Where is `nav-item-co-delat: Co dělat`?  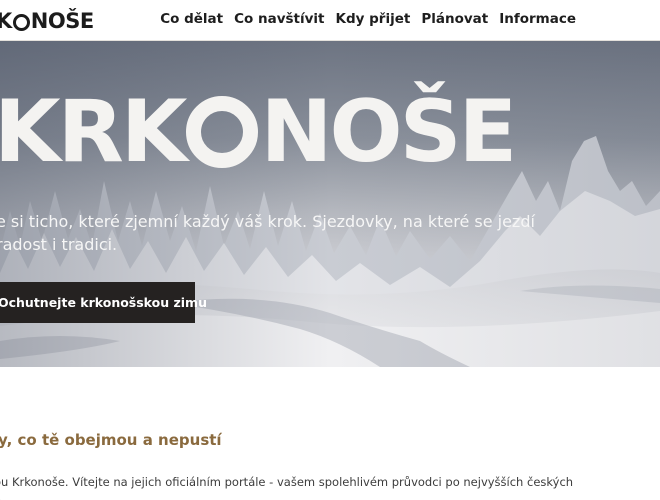 nav-item-co-delat: Co dělat is located at coordinates (191, 19).